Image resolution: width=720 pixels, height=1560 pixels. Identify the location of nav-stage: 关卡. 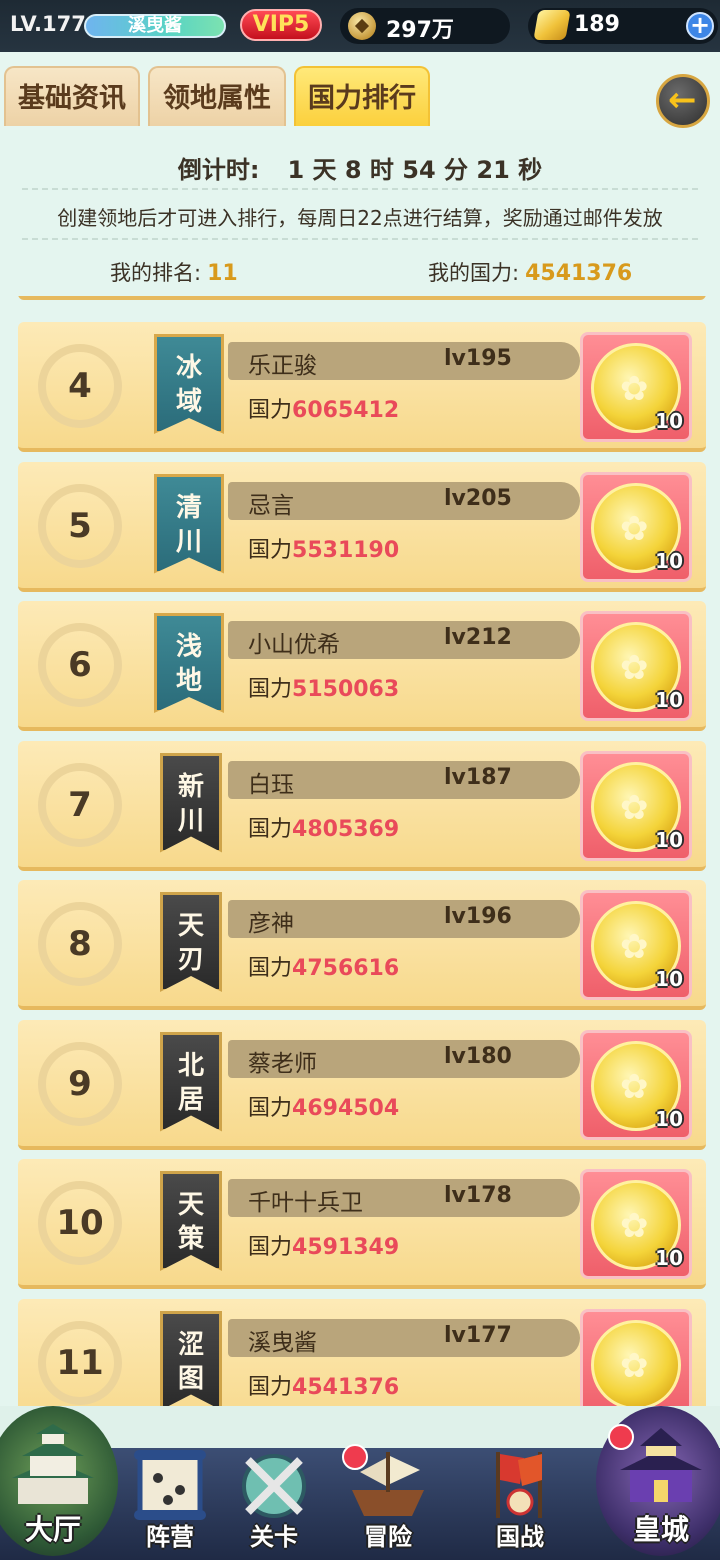
(274, 1494).